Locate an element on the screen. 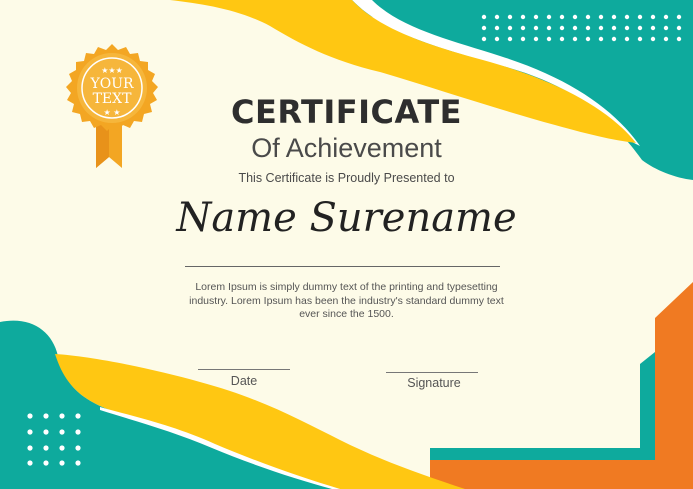 The height and width of the screenshot is (489, 693). signature-label: Signature is located at coordinates (434, 383).